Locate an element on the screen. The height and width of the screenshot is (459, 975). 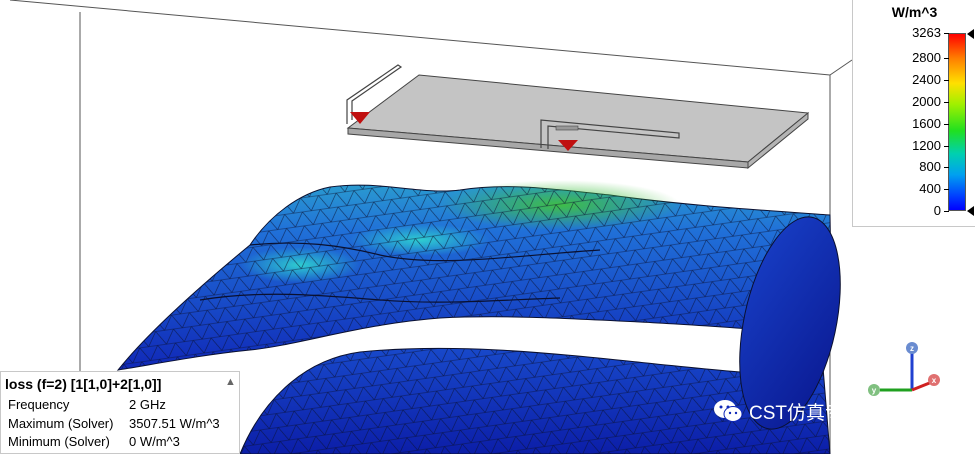
legend-tick-label: 1200 is located at coordinates (926, 145).